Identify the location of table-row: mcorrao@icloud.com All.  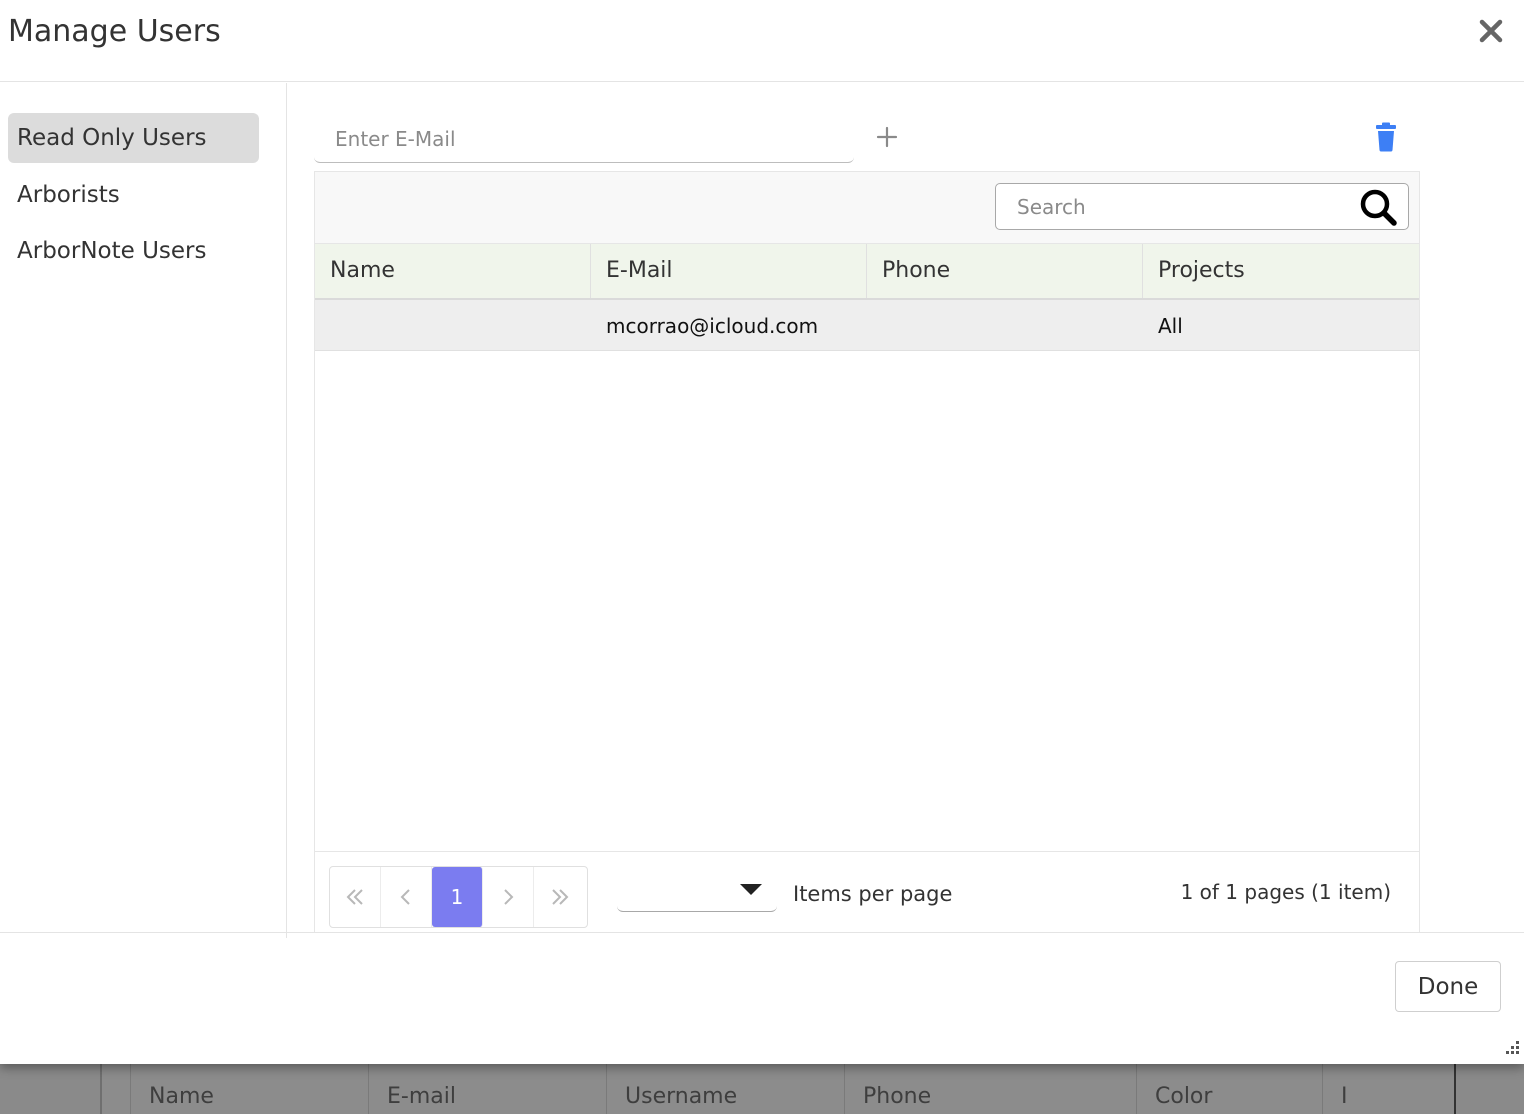
(867, 325).